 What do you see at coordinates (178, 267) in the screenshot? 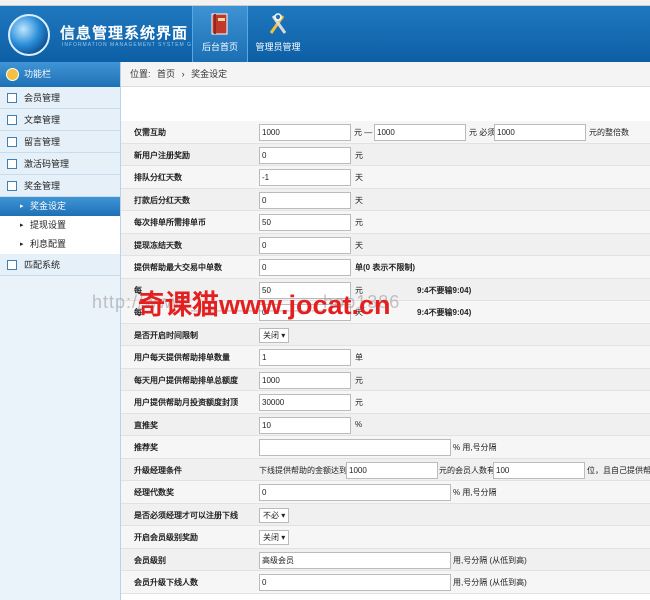
I see `field-label: 提供帮助最大交易中单数` at bounding box center [178, 267].